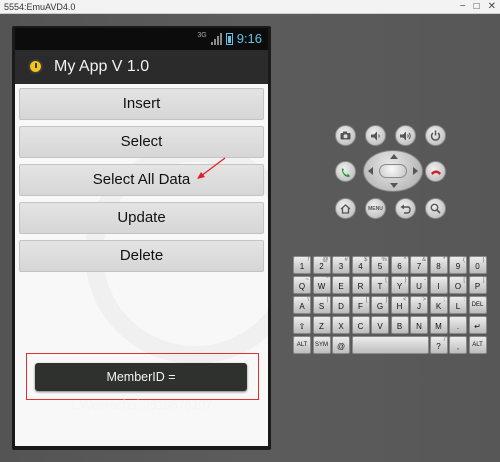 This screenshot has height=462, width=500. Describe the element at coordinates (419, 325) in the screenshot. I see `key-n: N` at that location.